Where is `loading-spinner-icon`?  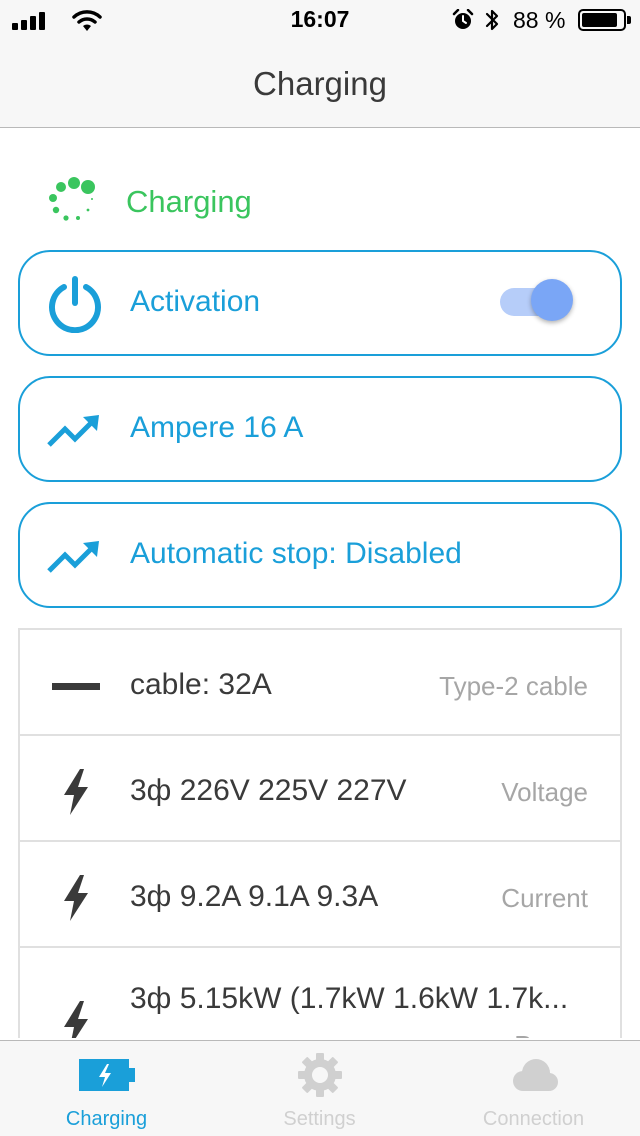 loading-spinner-icon is located at coordinates (72, 199).